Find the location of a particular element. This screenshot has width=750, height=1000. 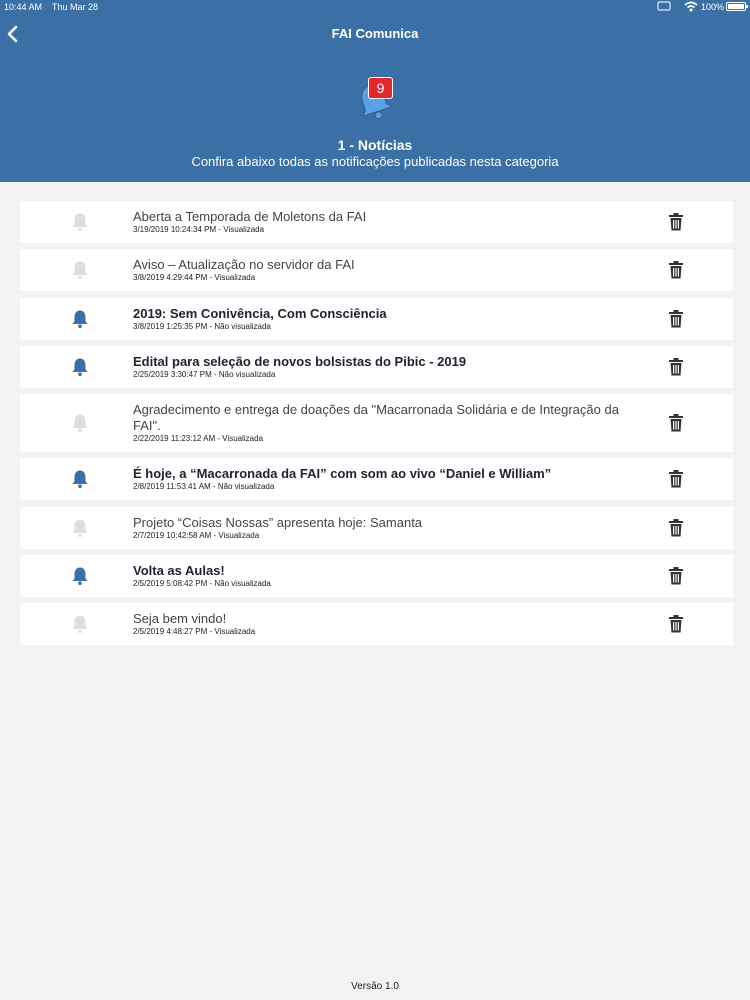

battery-icon is located at coordinates (737, 6).